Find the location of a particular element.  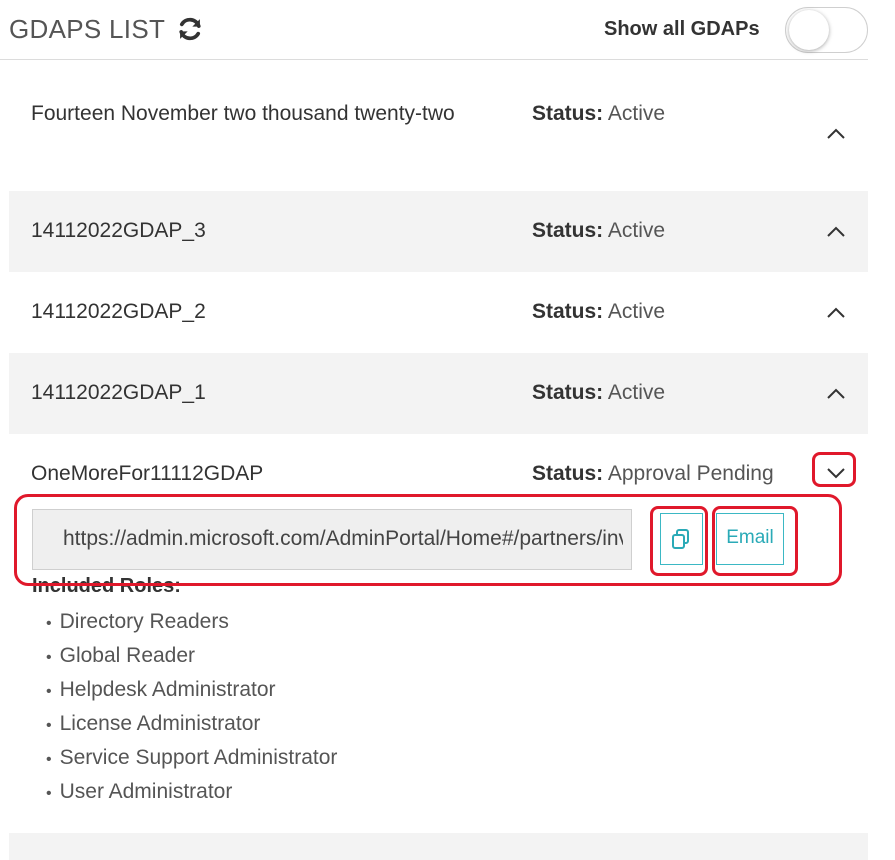

list-item: Directory Readers is located at coordinates (191, 623).